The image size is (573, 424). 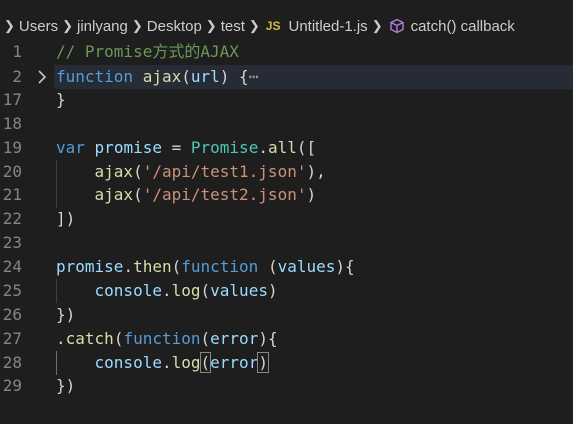 I want to click on line-number: 2, so click(x=17, y=76).